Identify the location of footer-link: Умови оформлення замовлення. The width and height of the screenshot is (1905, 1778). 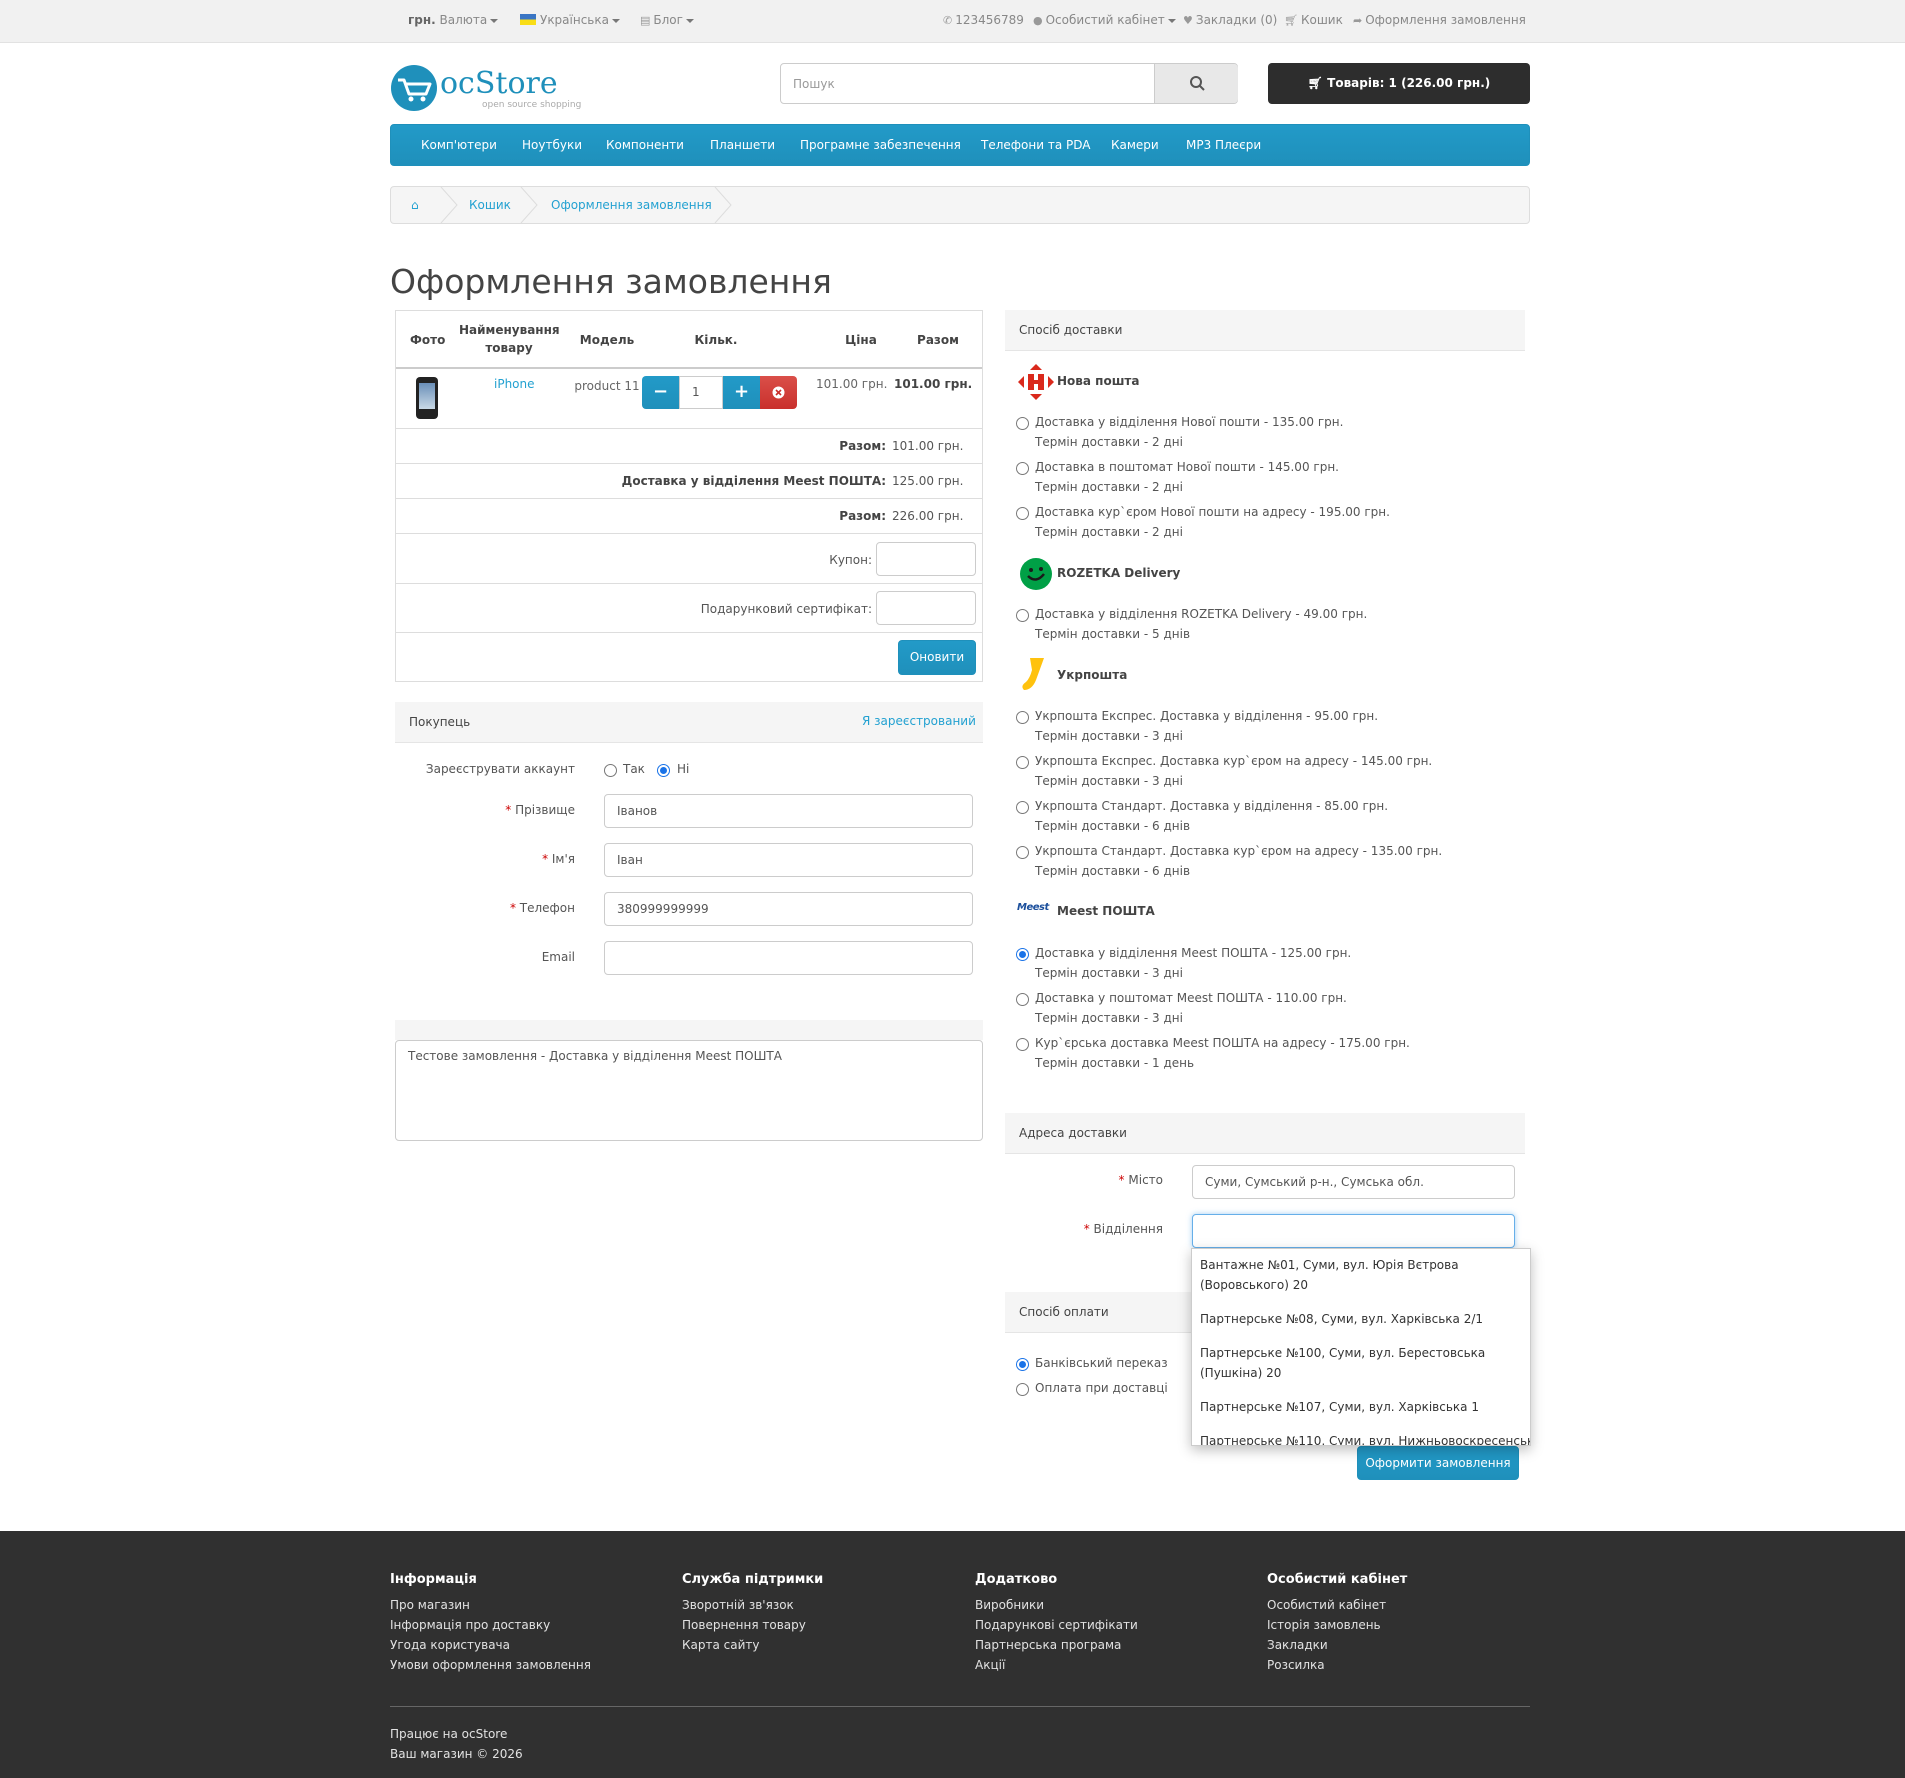
(490, 1665).